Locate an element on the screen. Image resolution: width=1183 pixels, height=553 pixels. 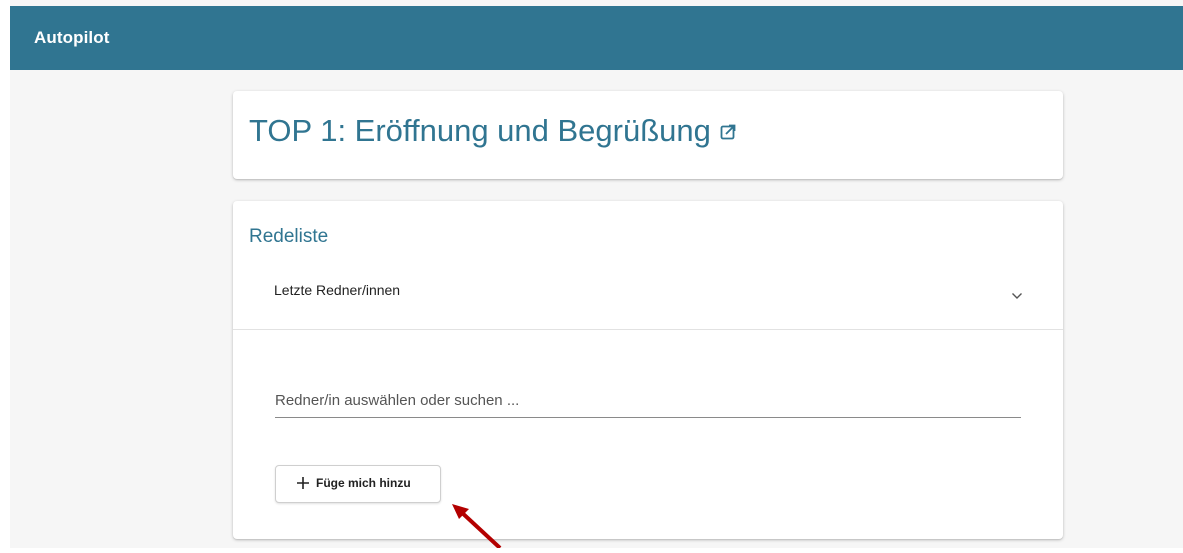
agenda-item-card: TOP 1: Eröffnung und Begrüßung is located at coordinates (648, 135).